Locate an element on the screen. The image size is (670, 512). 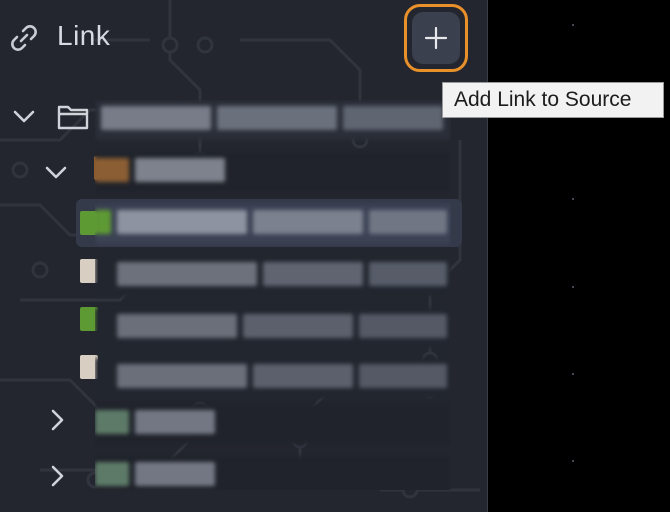
link-icon is located at coordinates (24, 38).